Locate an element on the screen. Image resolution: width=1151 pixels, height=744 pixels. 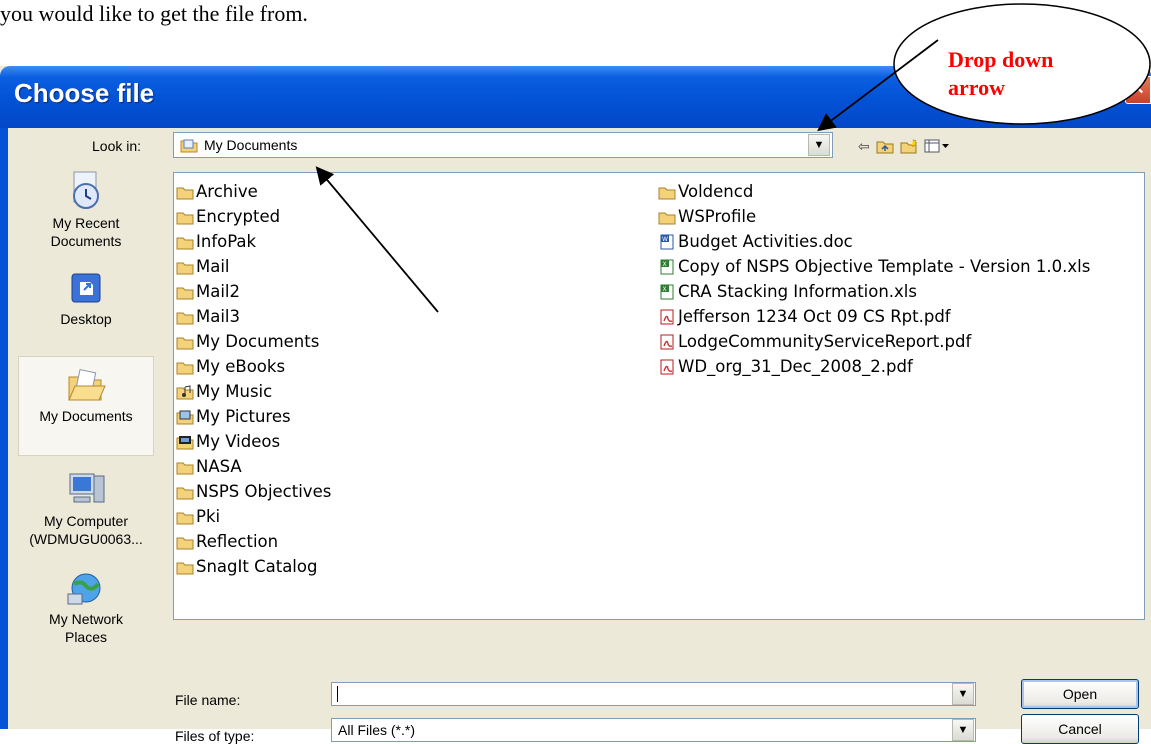
arrow-to-dropdown is located at coordinates (878, 85).